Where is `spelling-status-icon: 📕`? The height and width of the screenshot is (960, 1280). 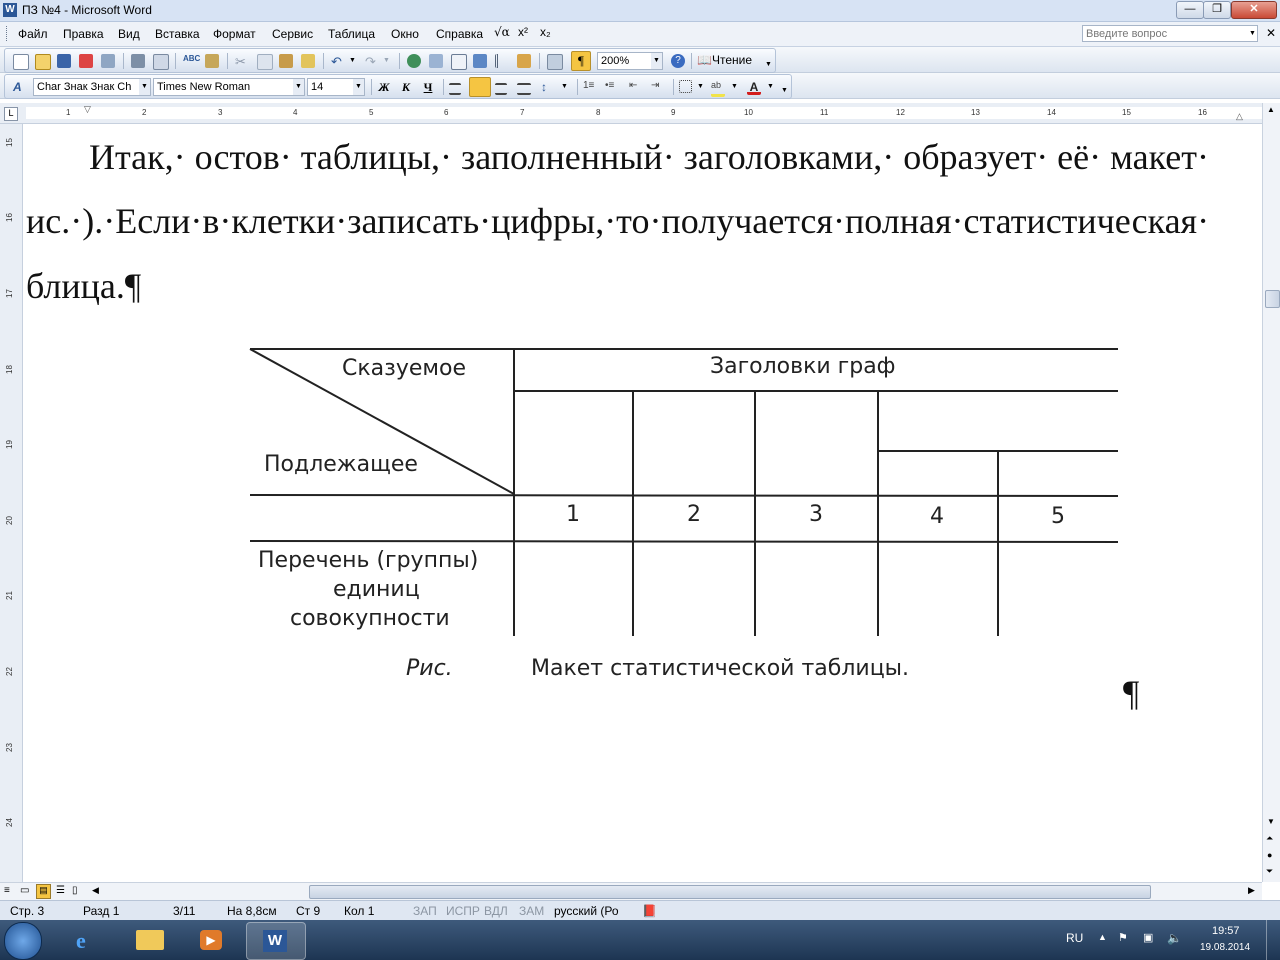 spelling-status-icon: 📕 is located at coordinates (649, 911).